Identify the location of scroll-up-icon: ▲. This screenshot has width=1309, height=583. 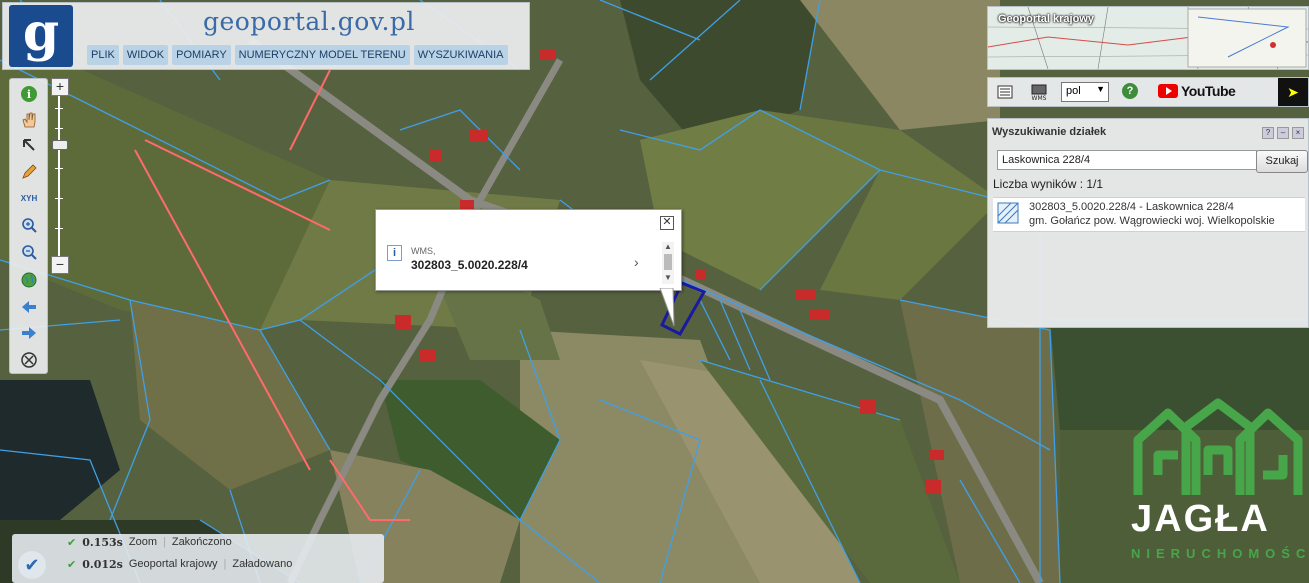
(668, 246).